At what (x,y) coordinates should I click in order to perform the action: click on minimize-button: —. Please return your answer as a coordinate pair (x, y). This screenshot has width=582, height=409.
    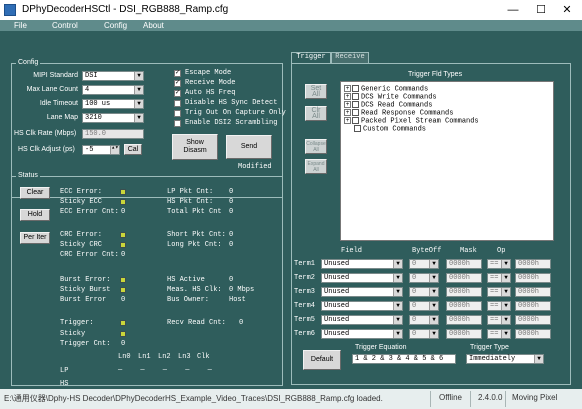
    Looking at the image, I should click on (513, 10).